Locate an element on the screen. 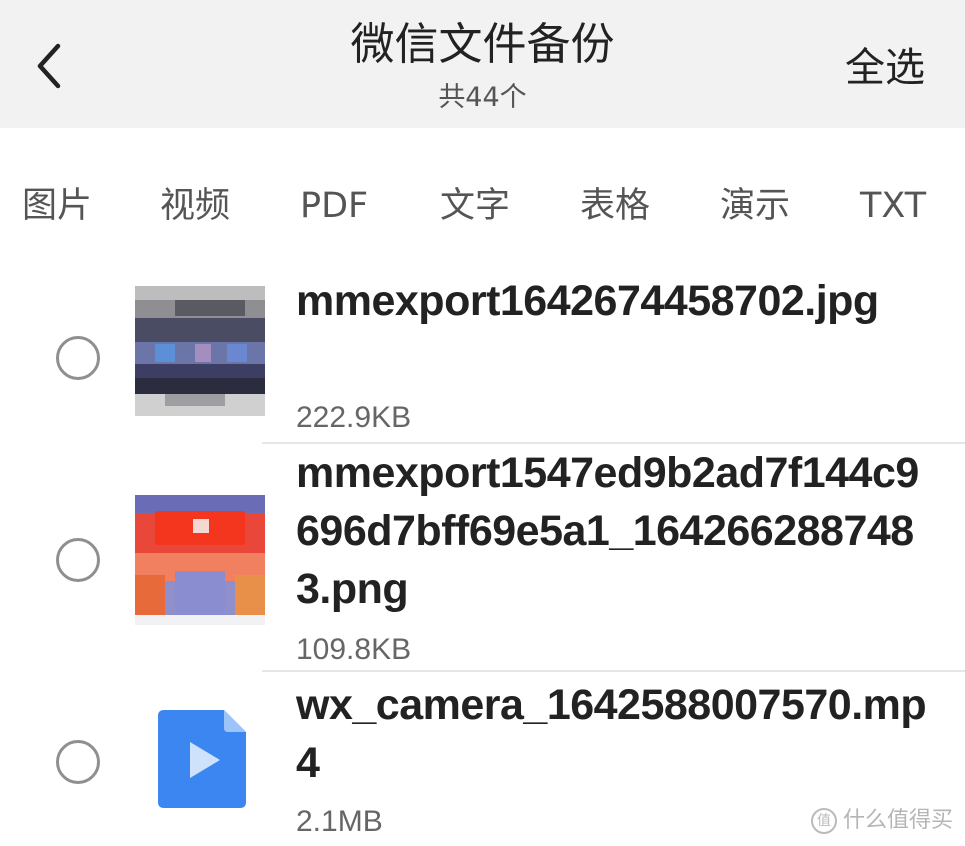  tab-txt: TXT is located at coordinates (893, 206).